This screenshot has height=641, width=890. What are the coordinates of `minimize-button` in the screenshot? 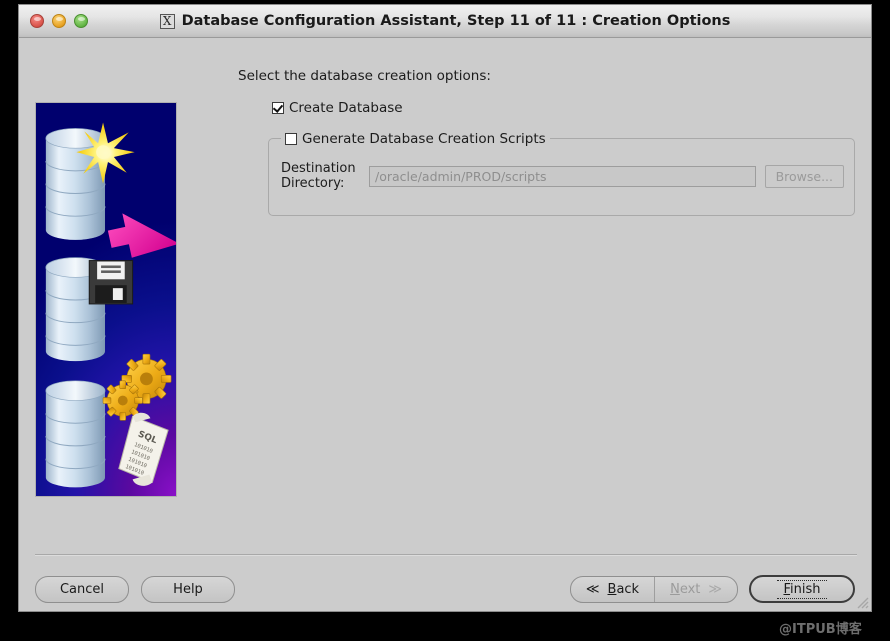 It's located at (59, 21).